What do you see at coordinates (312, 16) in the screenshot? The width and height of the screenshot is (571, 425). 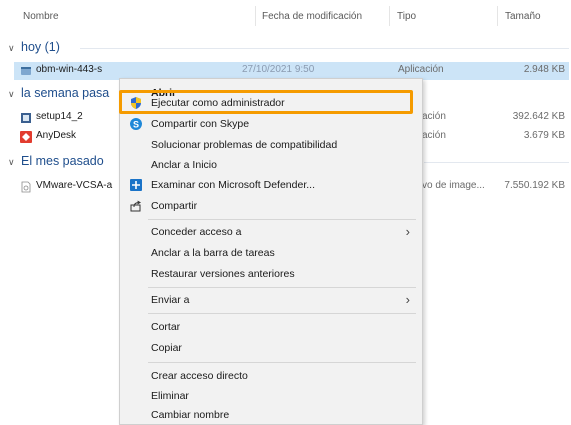 I see `column-header-modified: Fecha de modificación` at bounding box center [312, 16].